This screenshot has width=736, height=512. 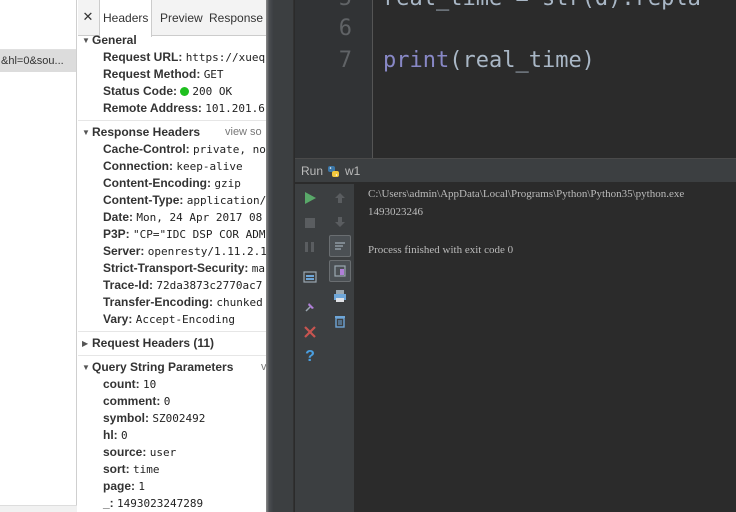 I want to click on response-header-row-key: Vary:, so click(x=118, y=319).